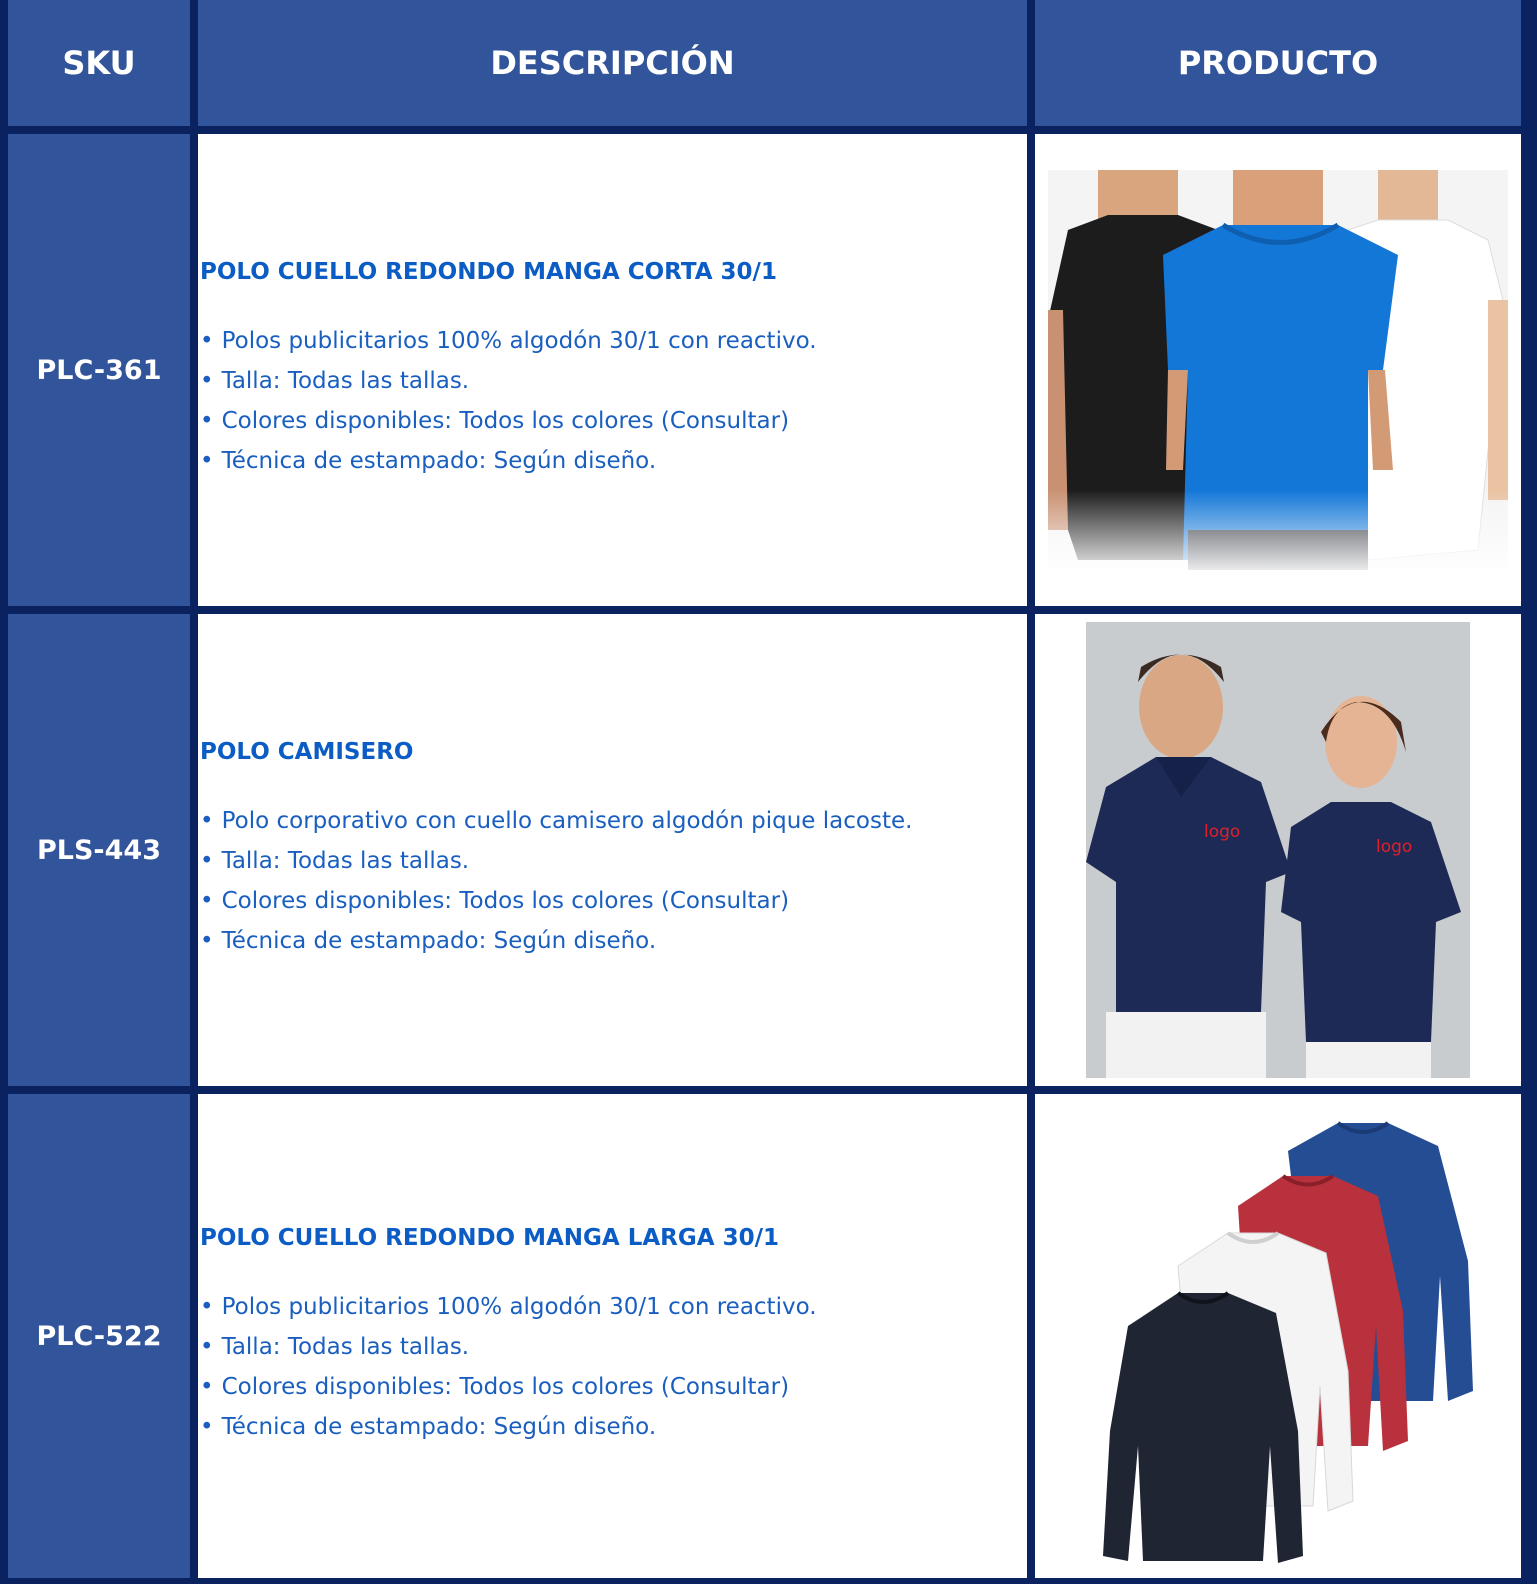  What do you see at coordinates (99, 1336) in the screenshot?
I see `sku-cell: PLC-522` at bounding box center [99, 1336].